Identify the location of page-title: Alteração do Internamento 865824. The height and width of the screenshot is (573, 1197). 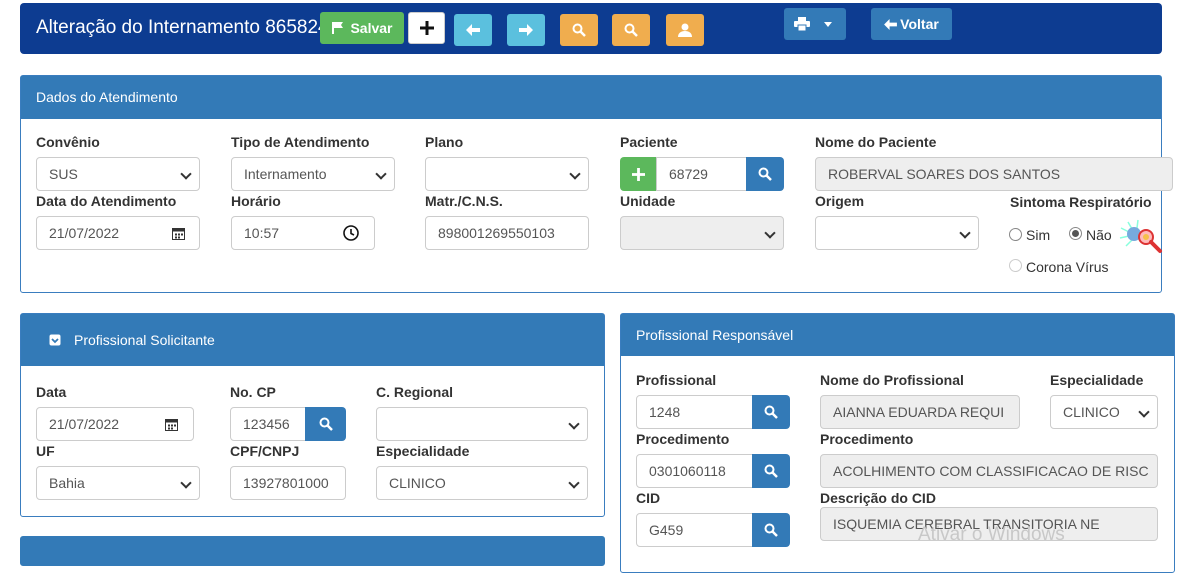
(182, 27).